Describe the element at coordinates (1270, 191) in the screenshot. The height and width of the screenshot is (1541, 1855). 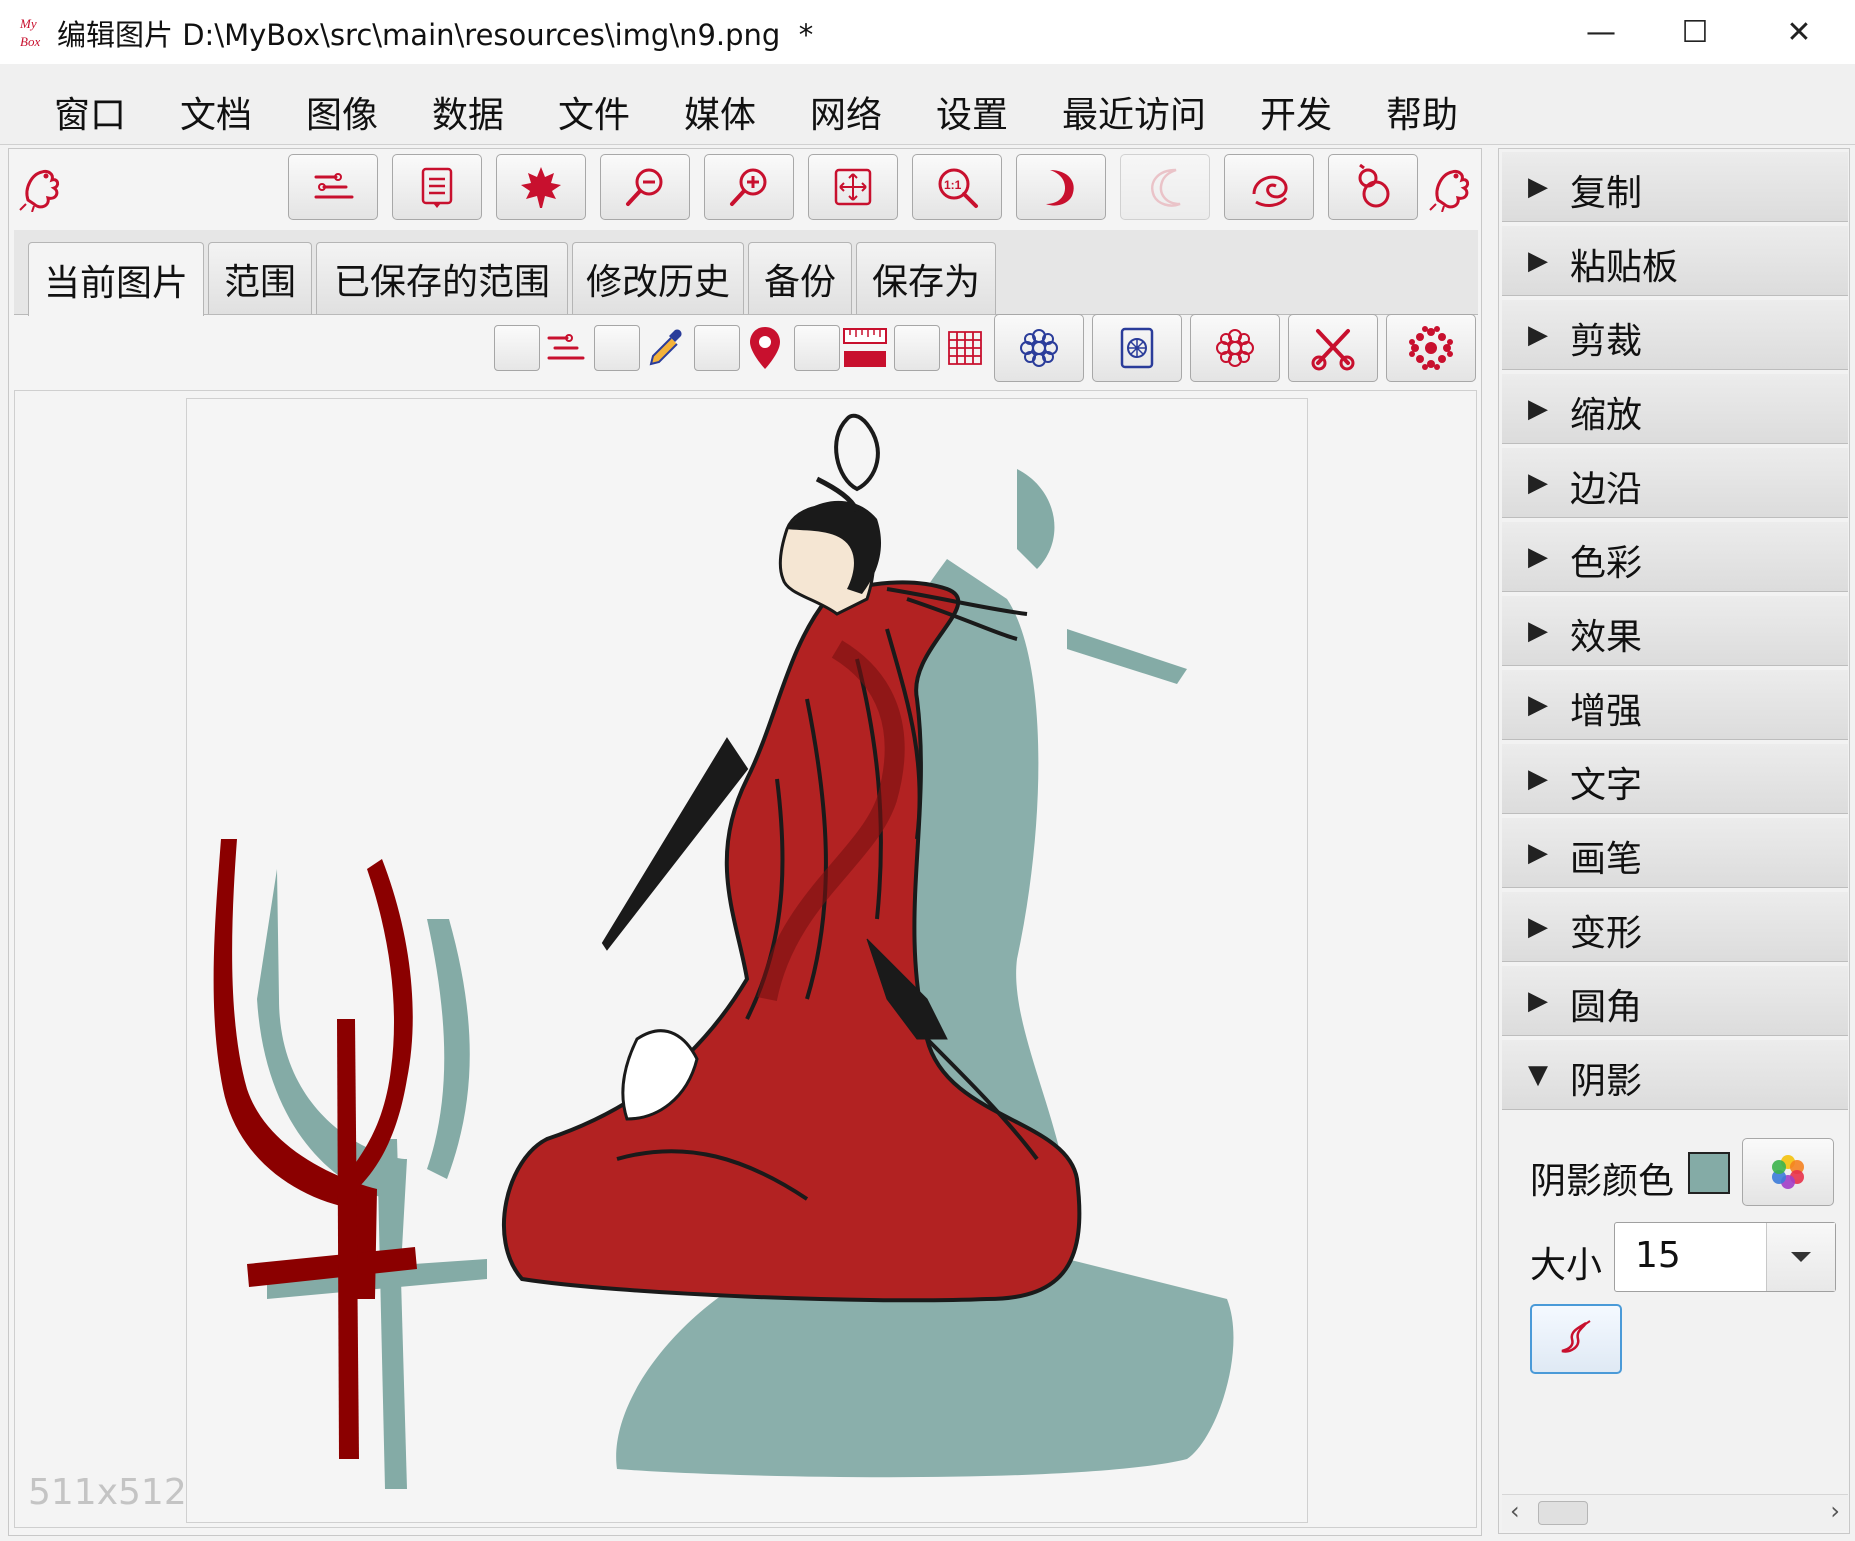
I see `spiral-icon` at that location.